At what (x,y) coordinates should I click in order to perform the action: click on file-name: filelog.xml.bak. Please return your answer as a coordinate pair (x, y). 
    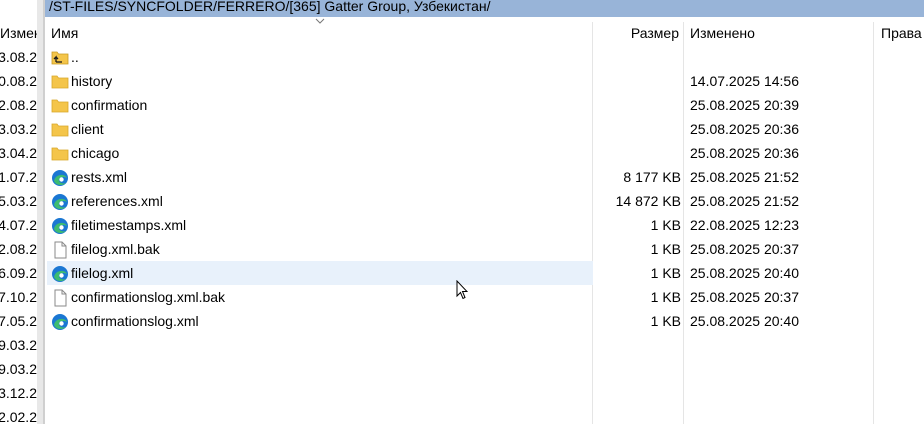
    Looking at the image, I should click on (115, 249).